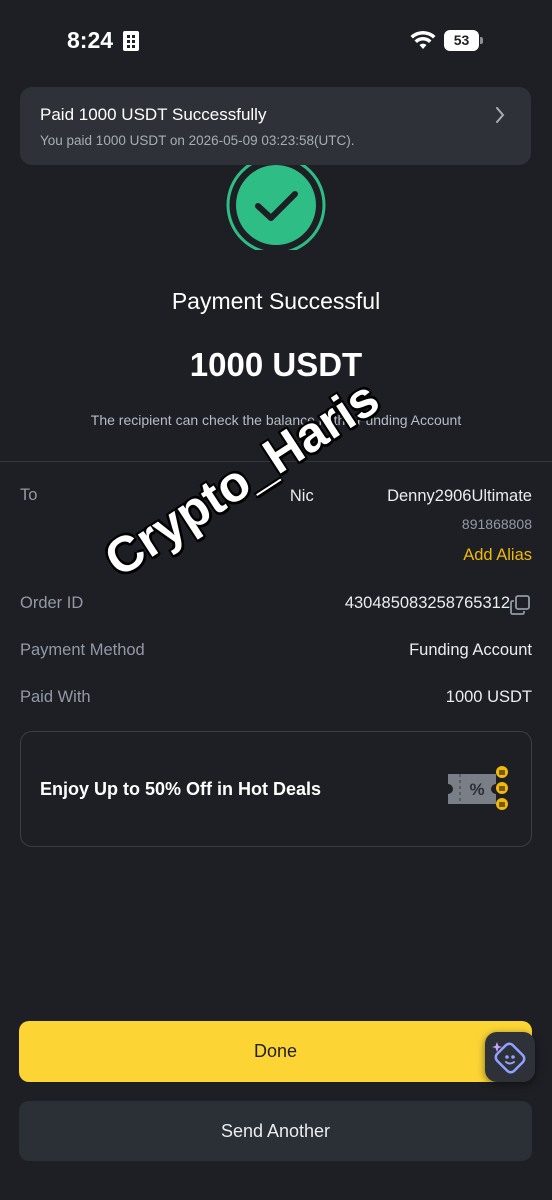 This screenshot has height=1200, width=552. I want to click on battery-level: 53, so click(461, 40).